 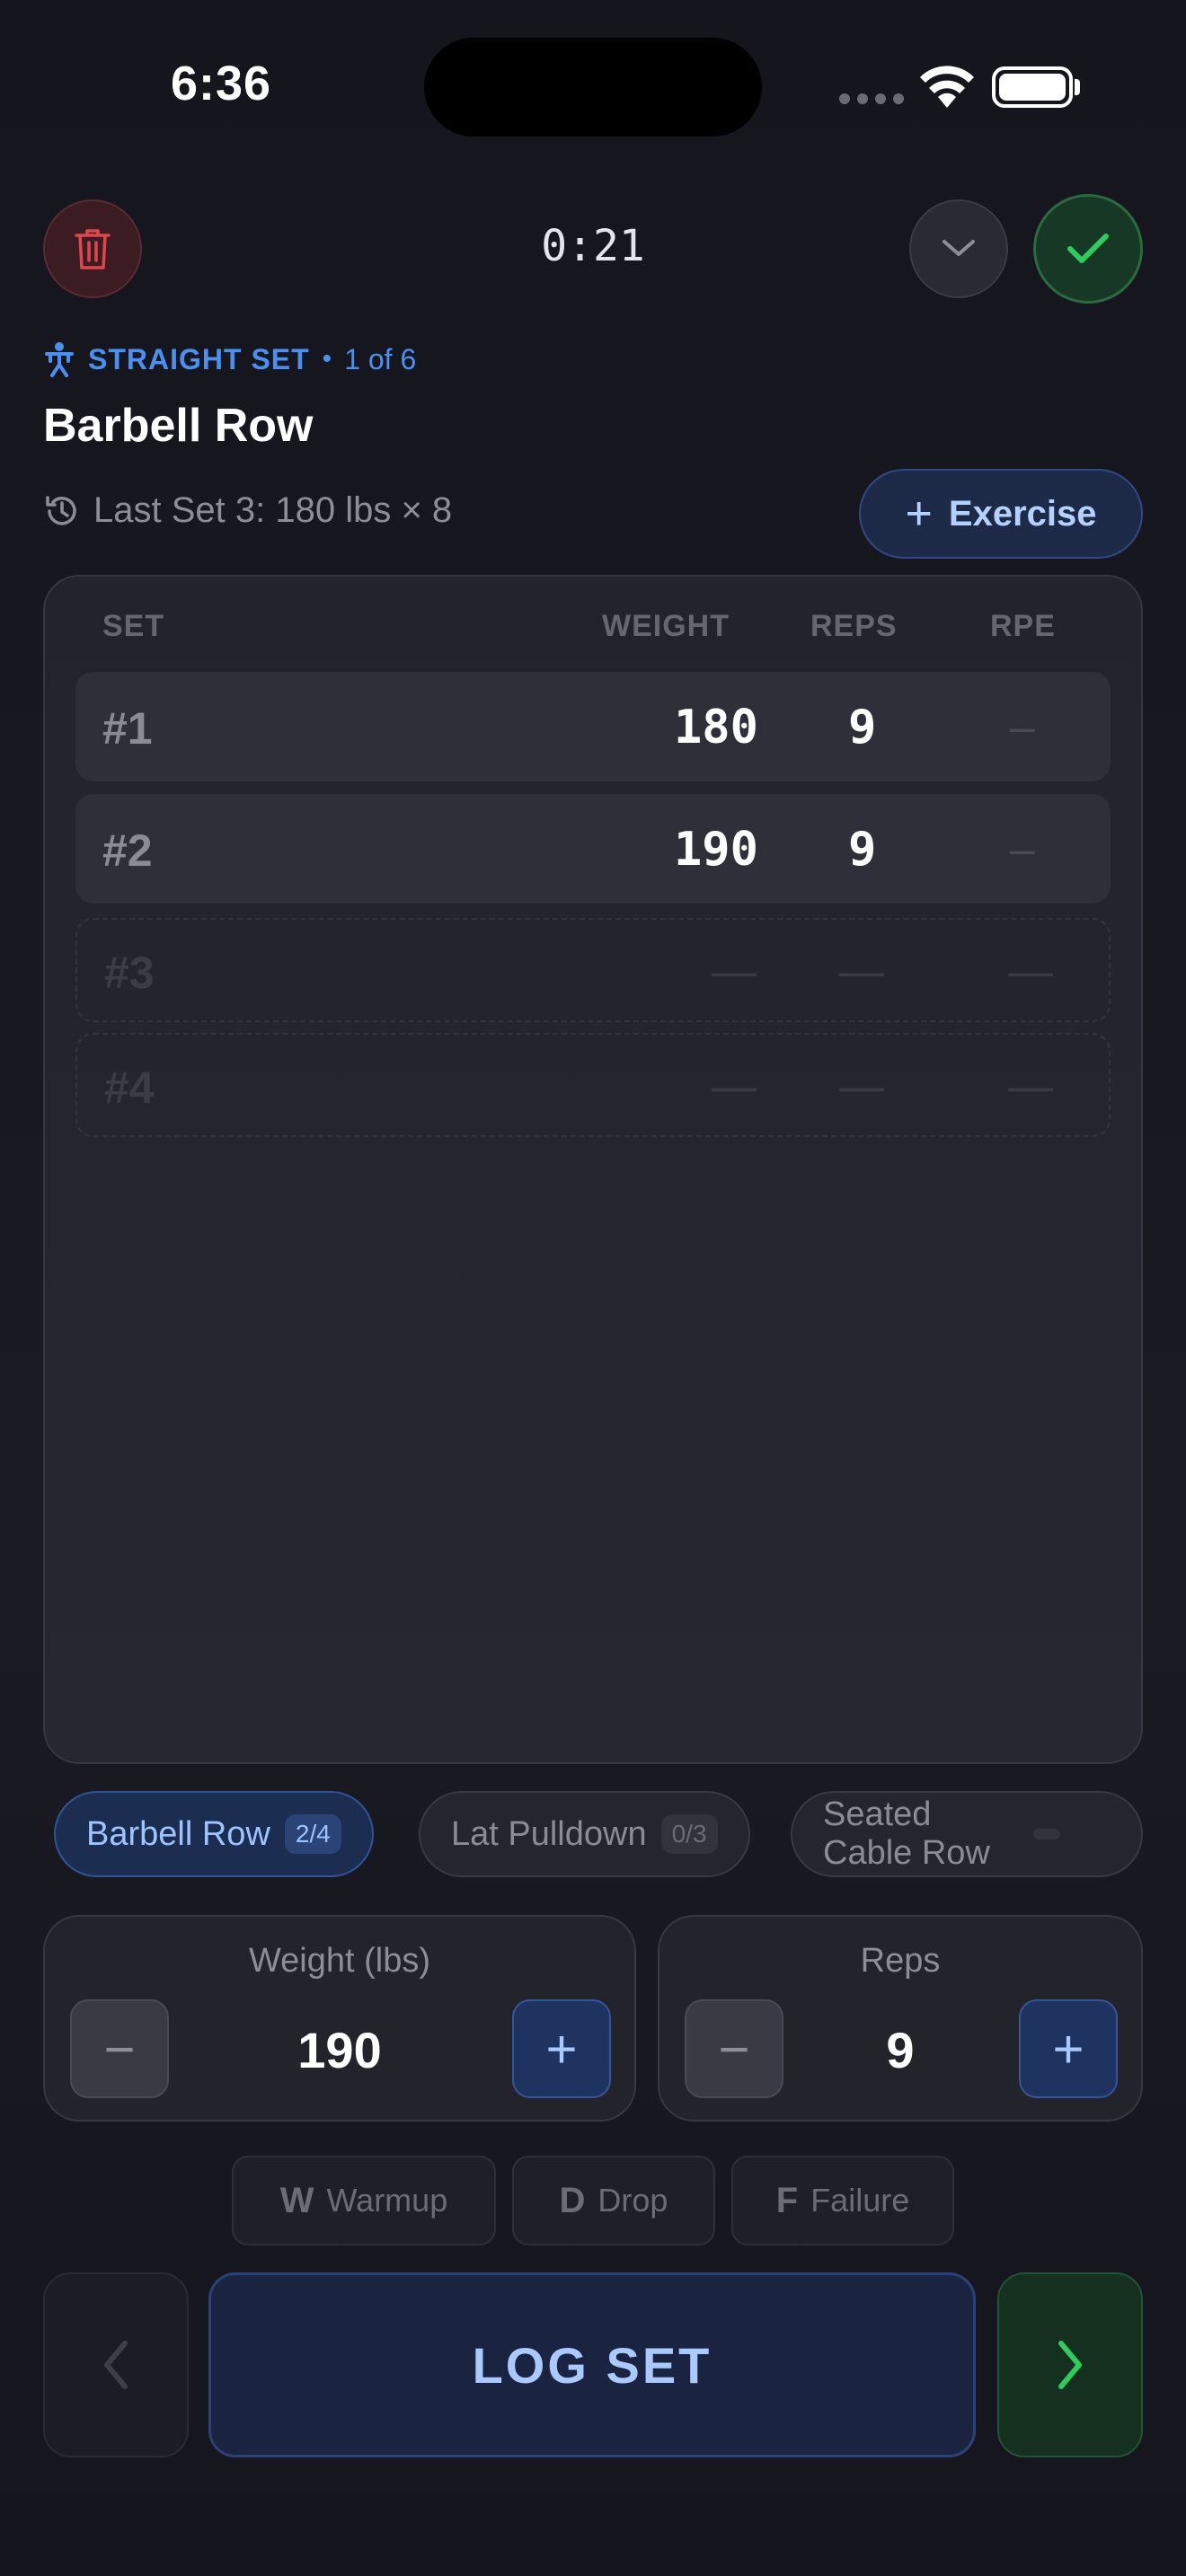 What do you see at coordinates (129, 973) in the screenshot?
I see `set-number: #3` at bounding box center [129, 973].